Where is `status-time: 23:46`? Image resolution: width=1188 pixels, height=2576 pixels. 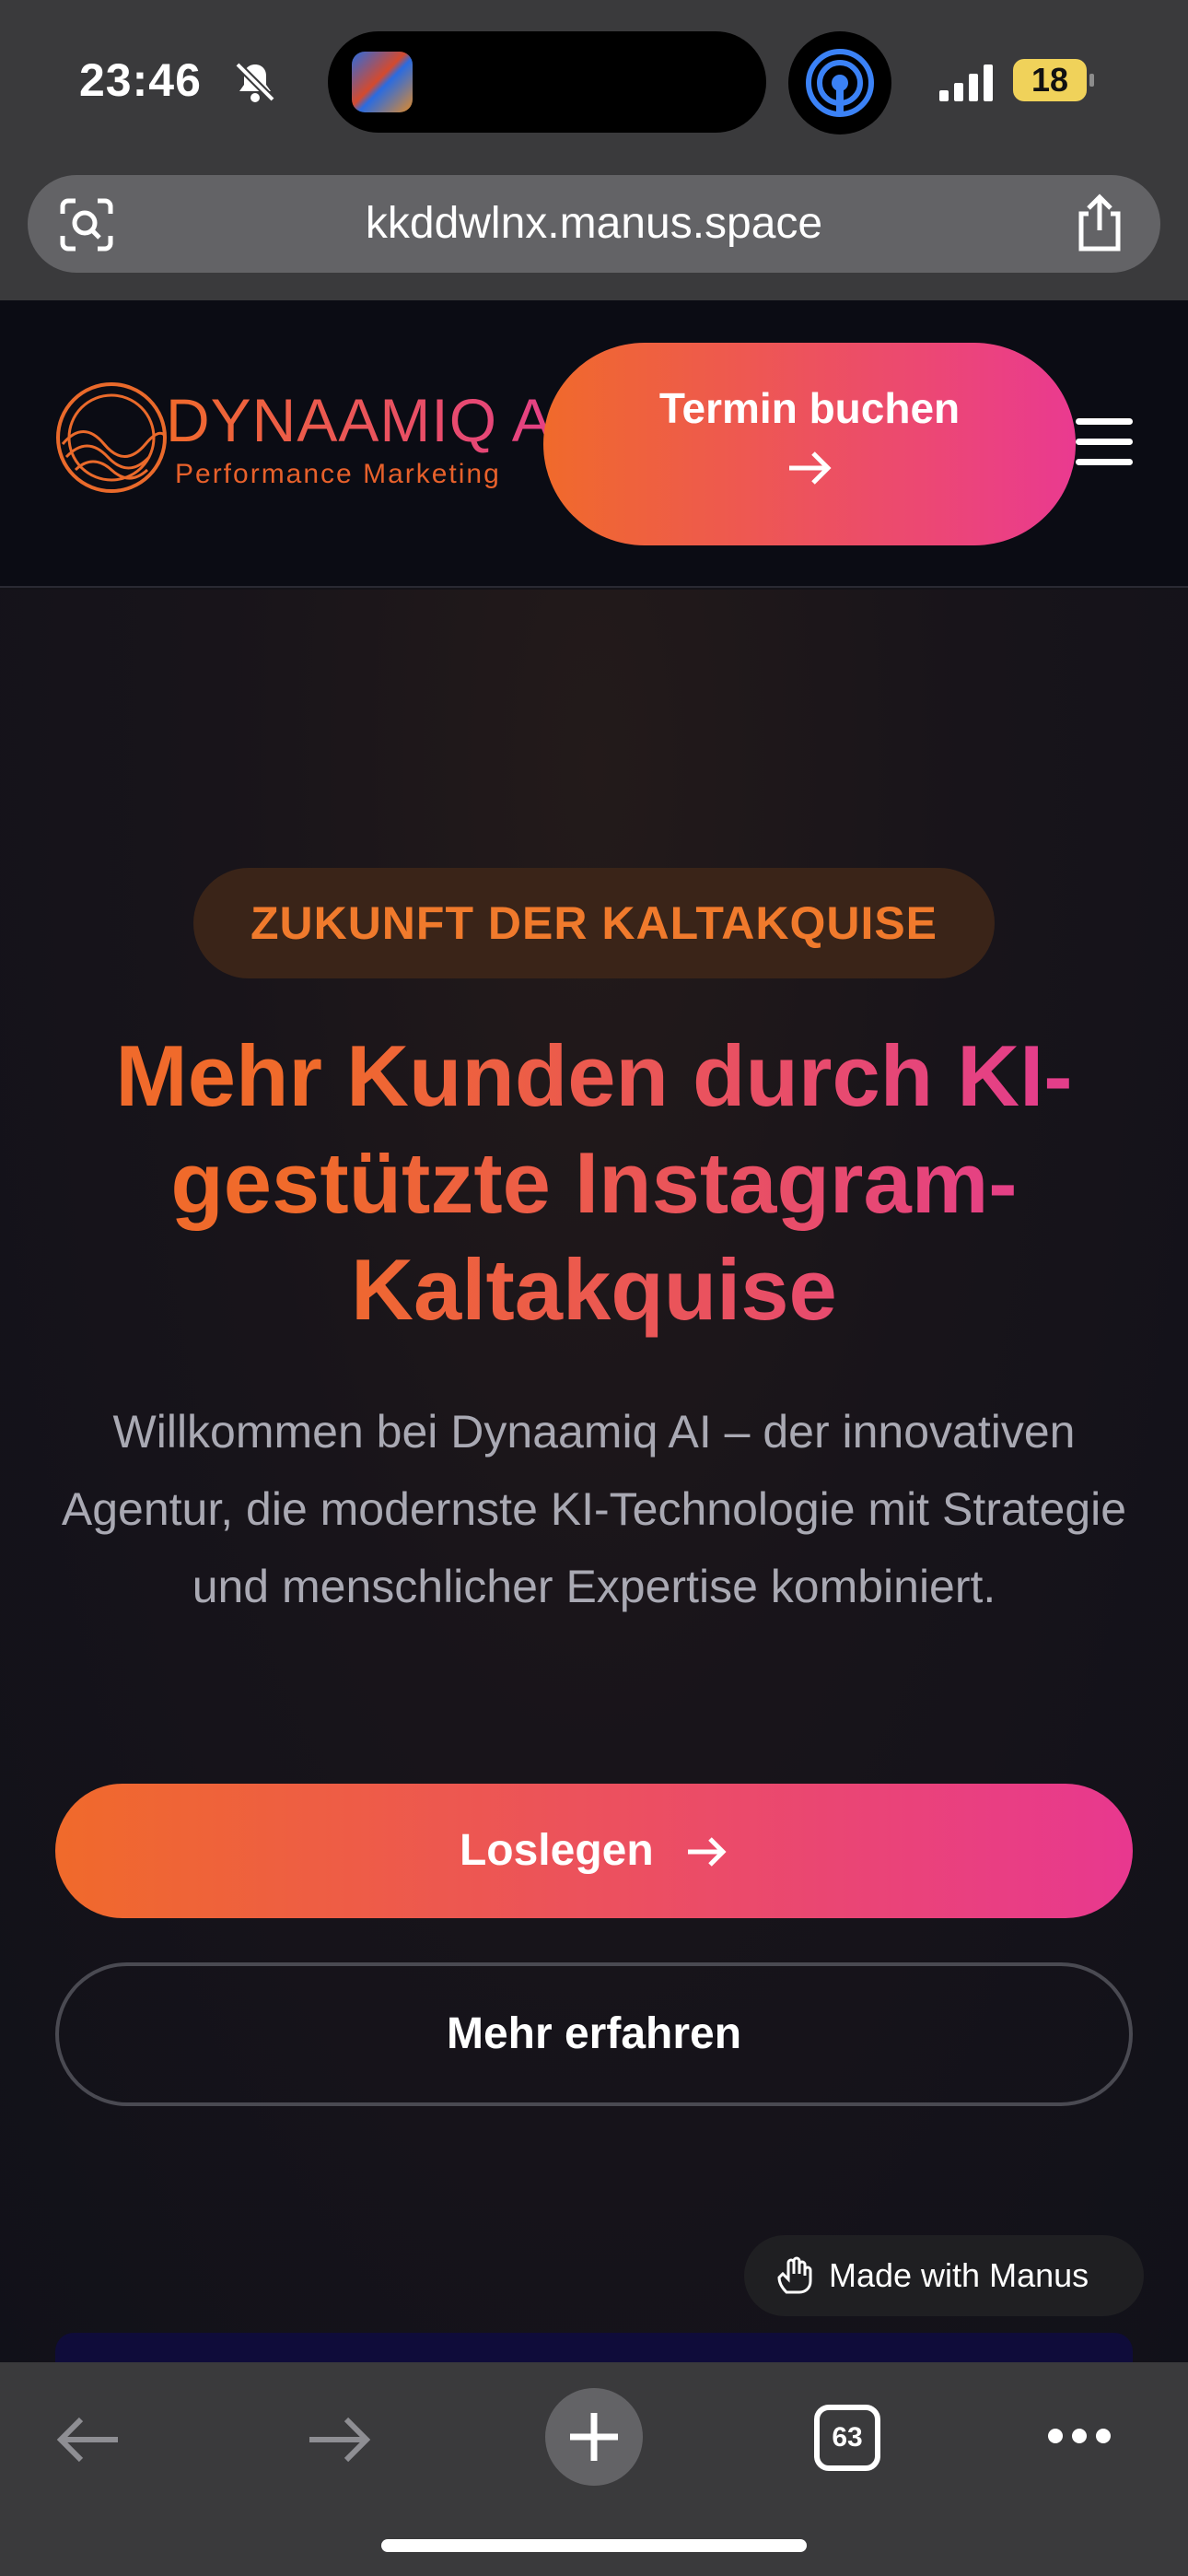 status-time: 23:46 is located at coordinates (140, 80).